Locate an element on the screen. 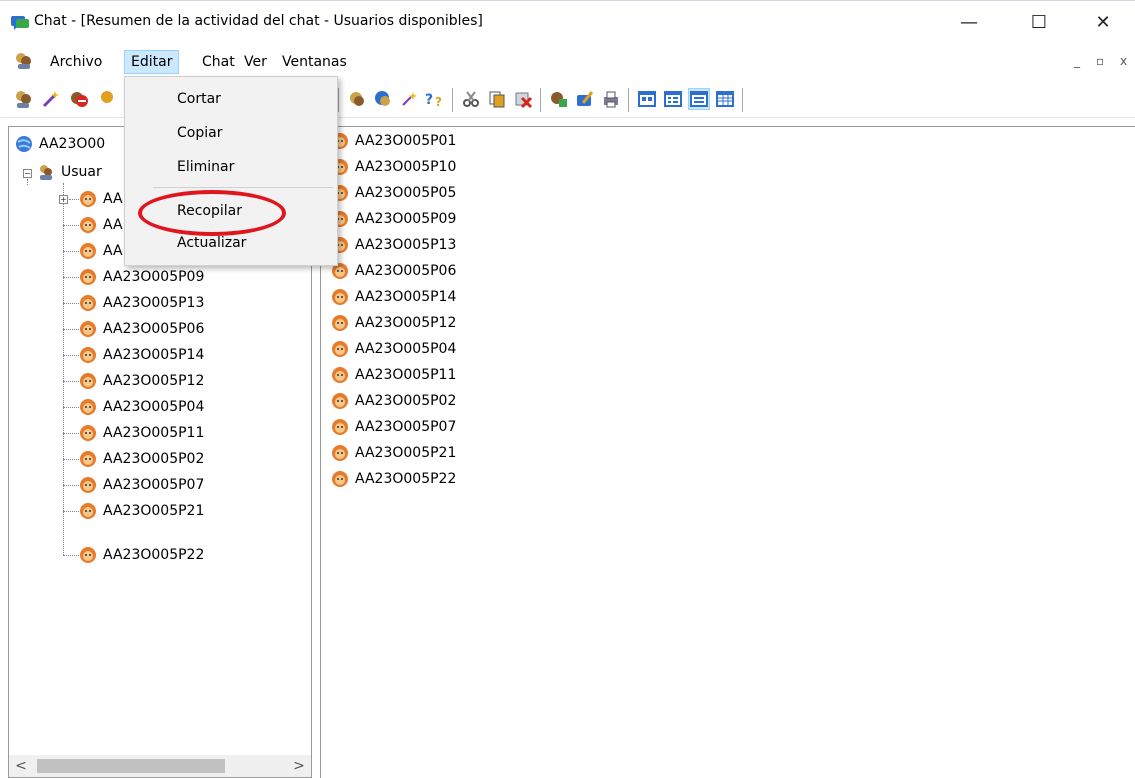 Image resolution: width=1135 pixels, height=778 pixels. scroll-left-arrow: < is located at coordinates (21, 766).